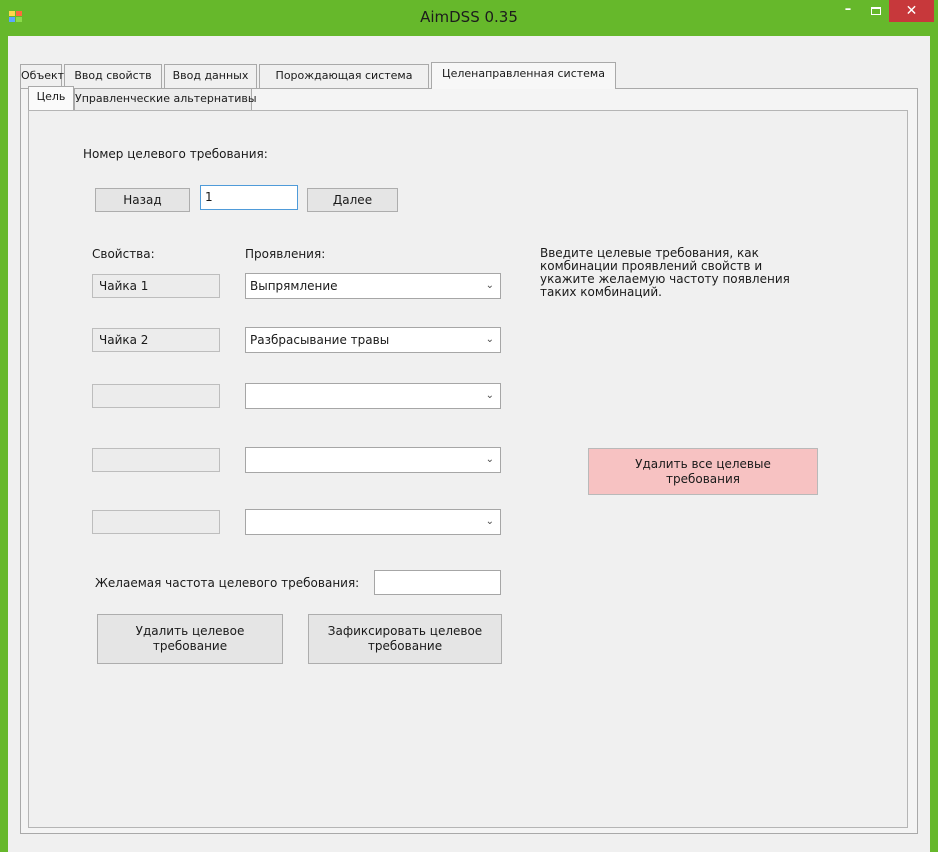 The image size is (938, 852). I want to click on minimize-button: –, so click(848, 11).